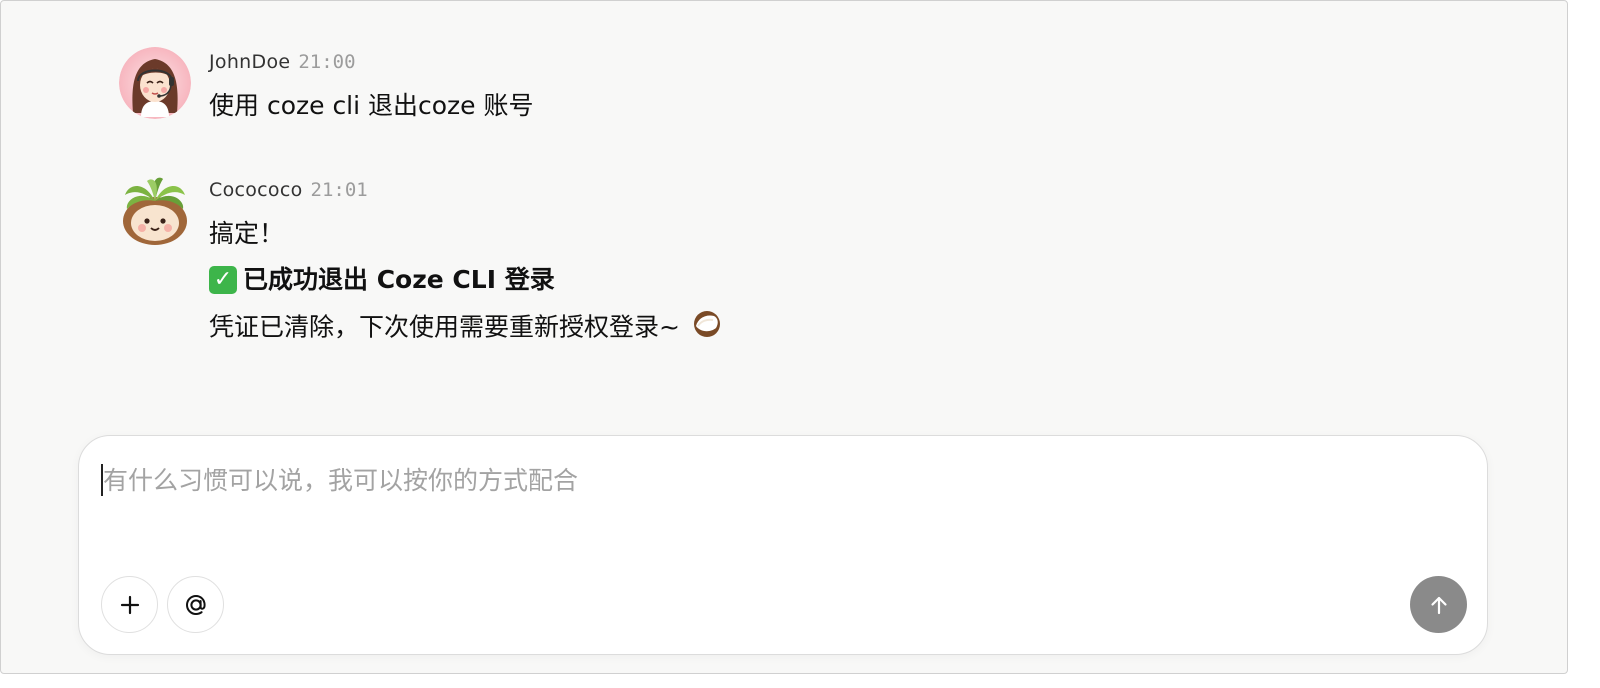  Describe the element at coordinates (399, 279) in the screenshot. I see `logout-success-text: 已成功退出 Coze CLI 登录` at that location.